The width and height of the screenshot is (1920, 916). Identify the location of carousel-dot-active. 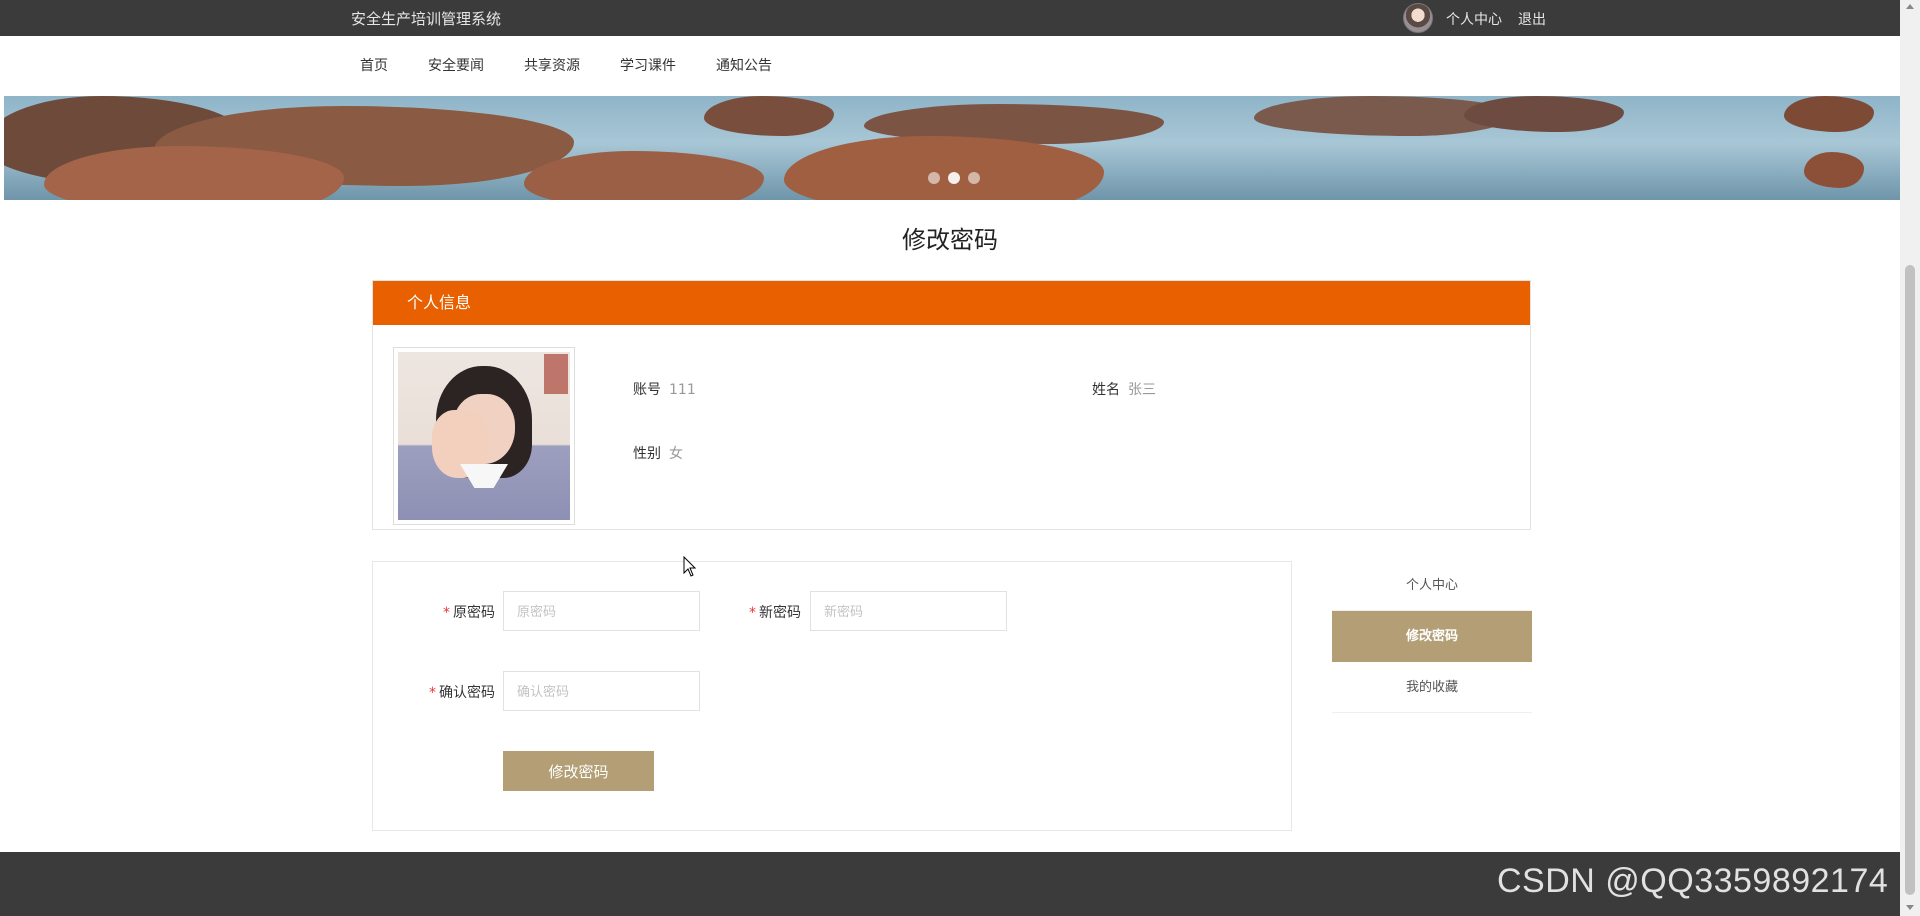
(954, 178).